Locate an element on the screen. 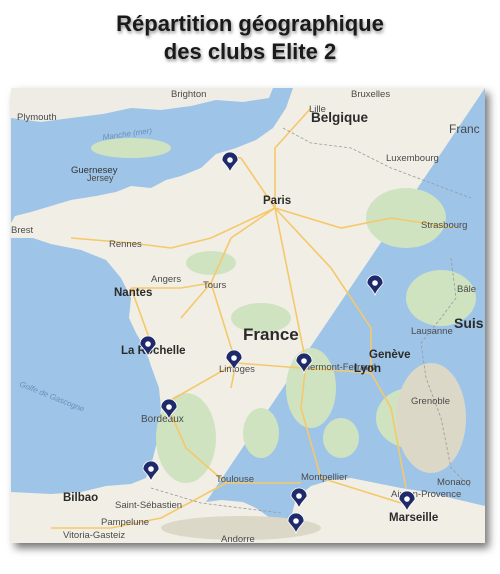  label-san-sebastian: Saint-Sébastien is located at coordinates (148, 505).